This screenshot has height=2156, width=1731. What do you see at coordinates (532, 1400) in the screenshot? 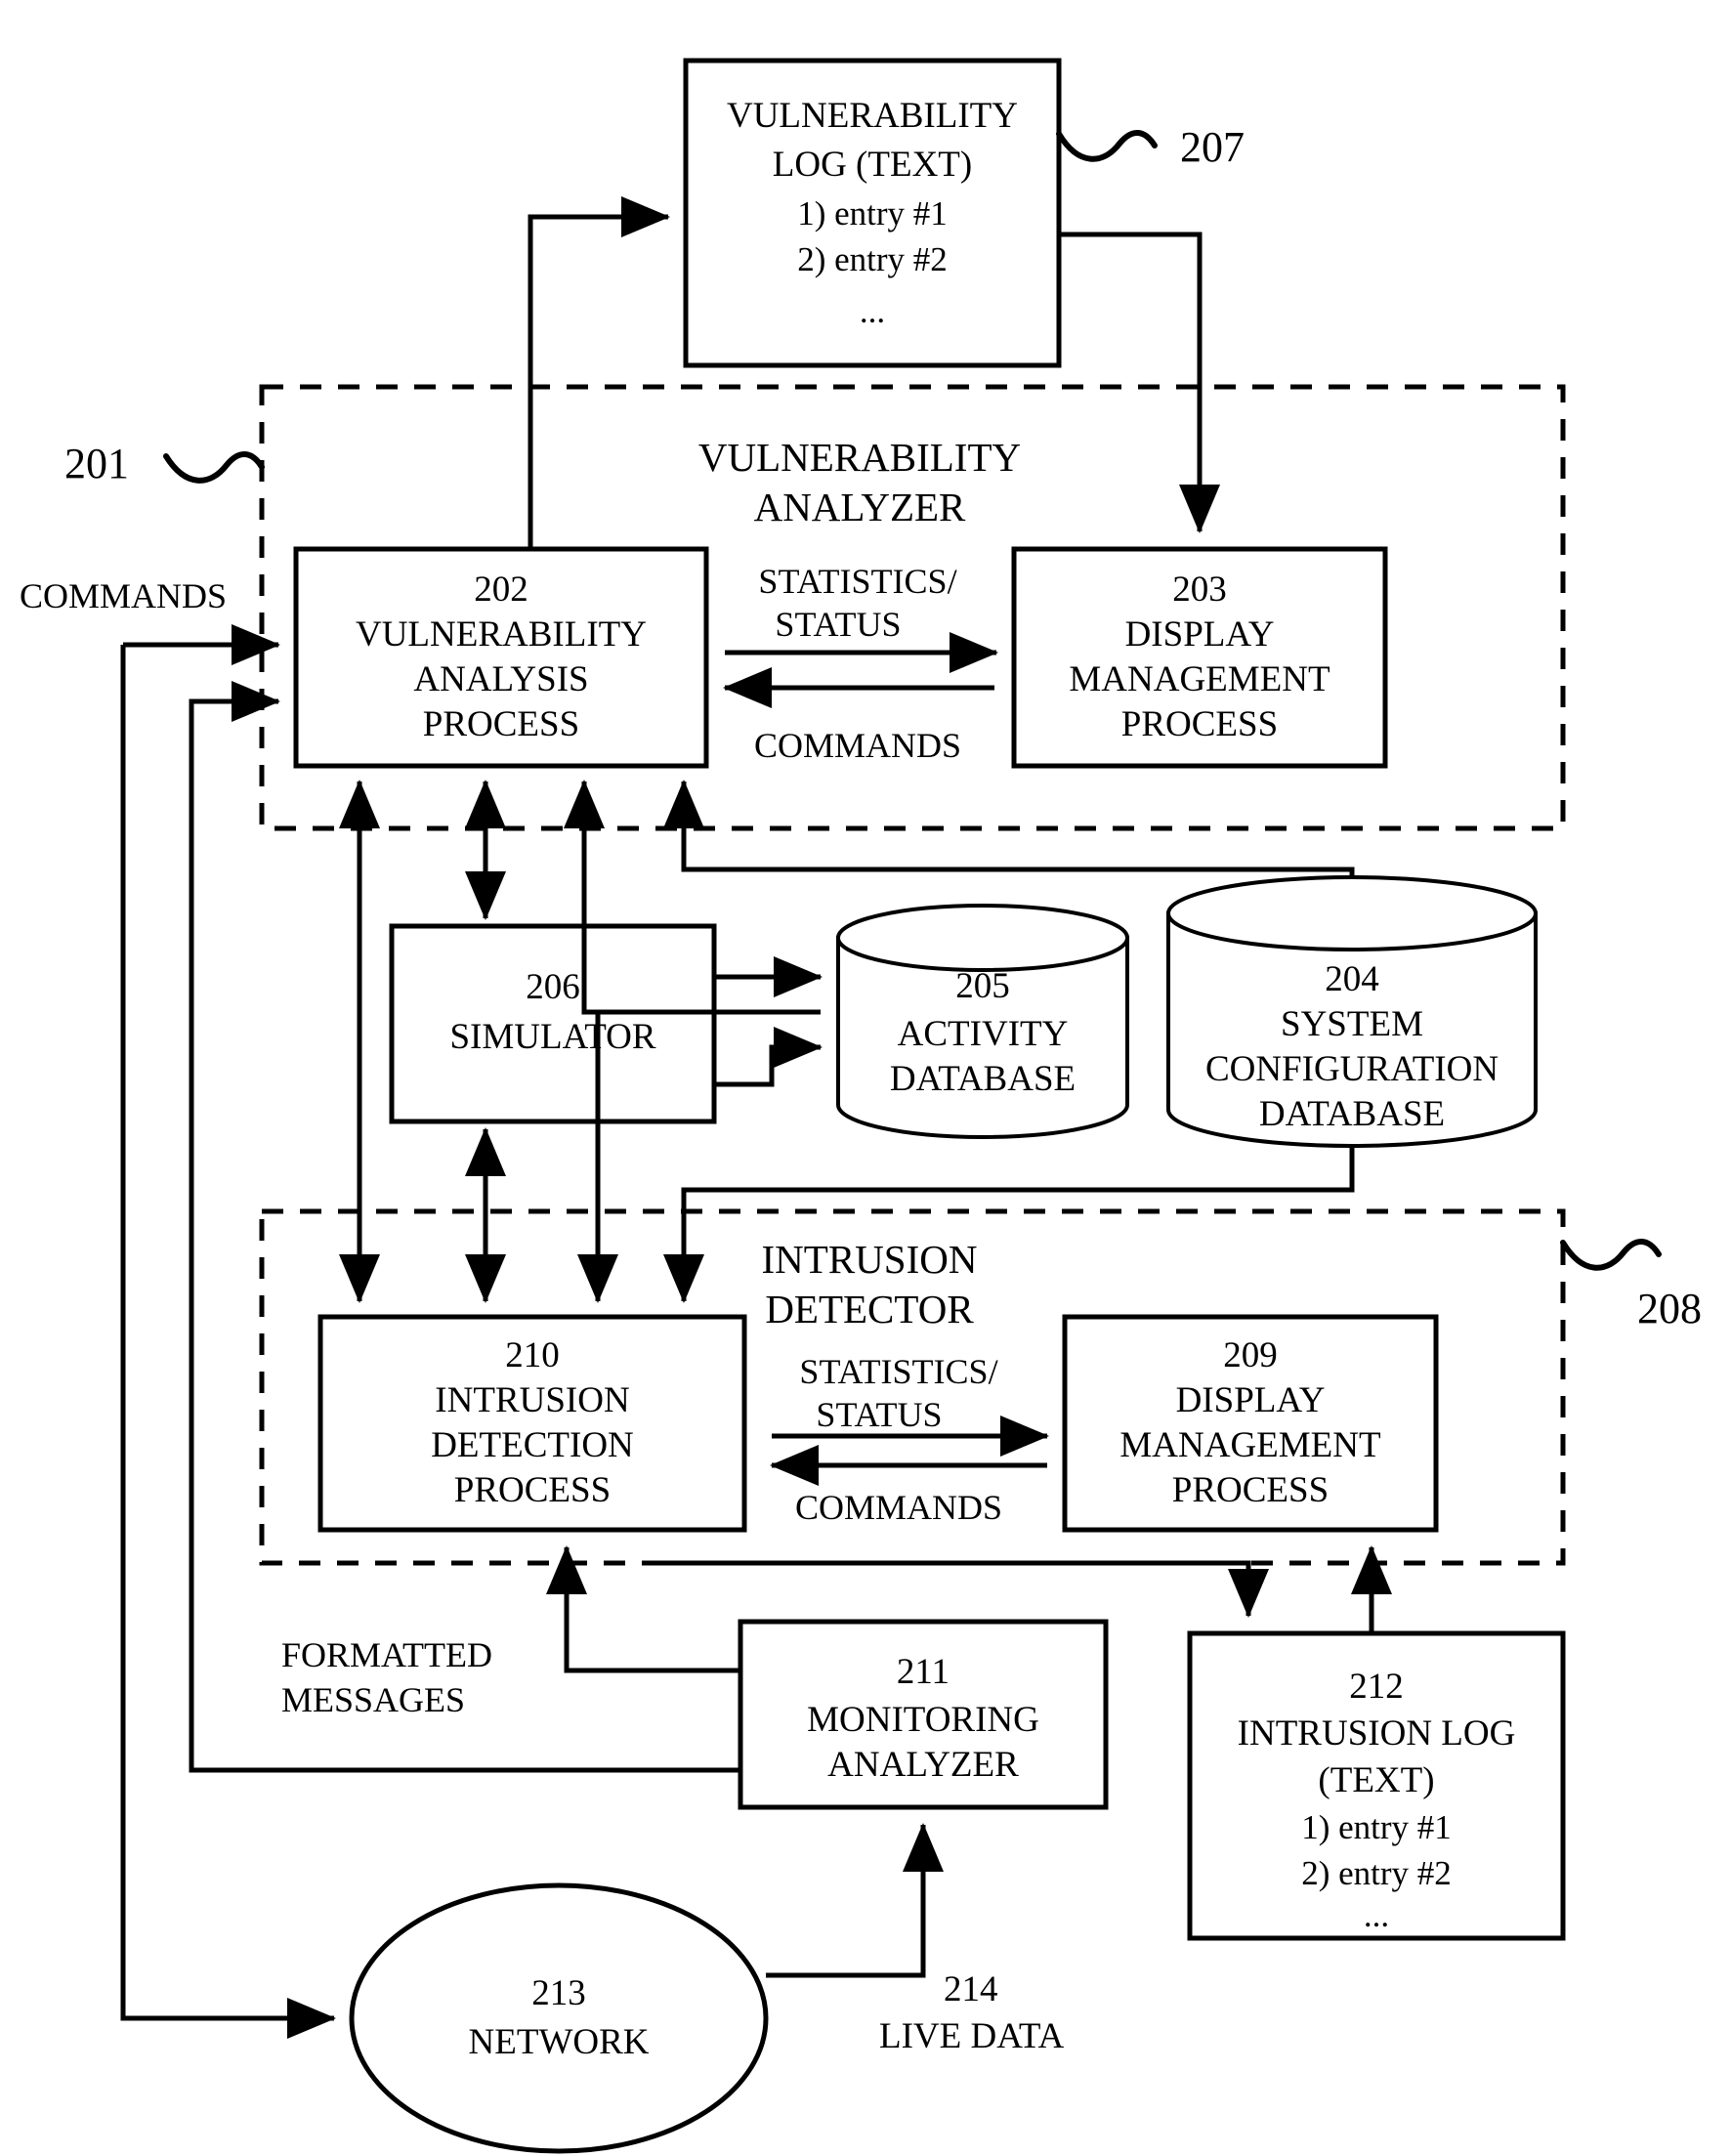
I see `intrusion-detection-process-line1: INTRUSION` at bounding box center [532, 1400].